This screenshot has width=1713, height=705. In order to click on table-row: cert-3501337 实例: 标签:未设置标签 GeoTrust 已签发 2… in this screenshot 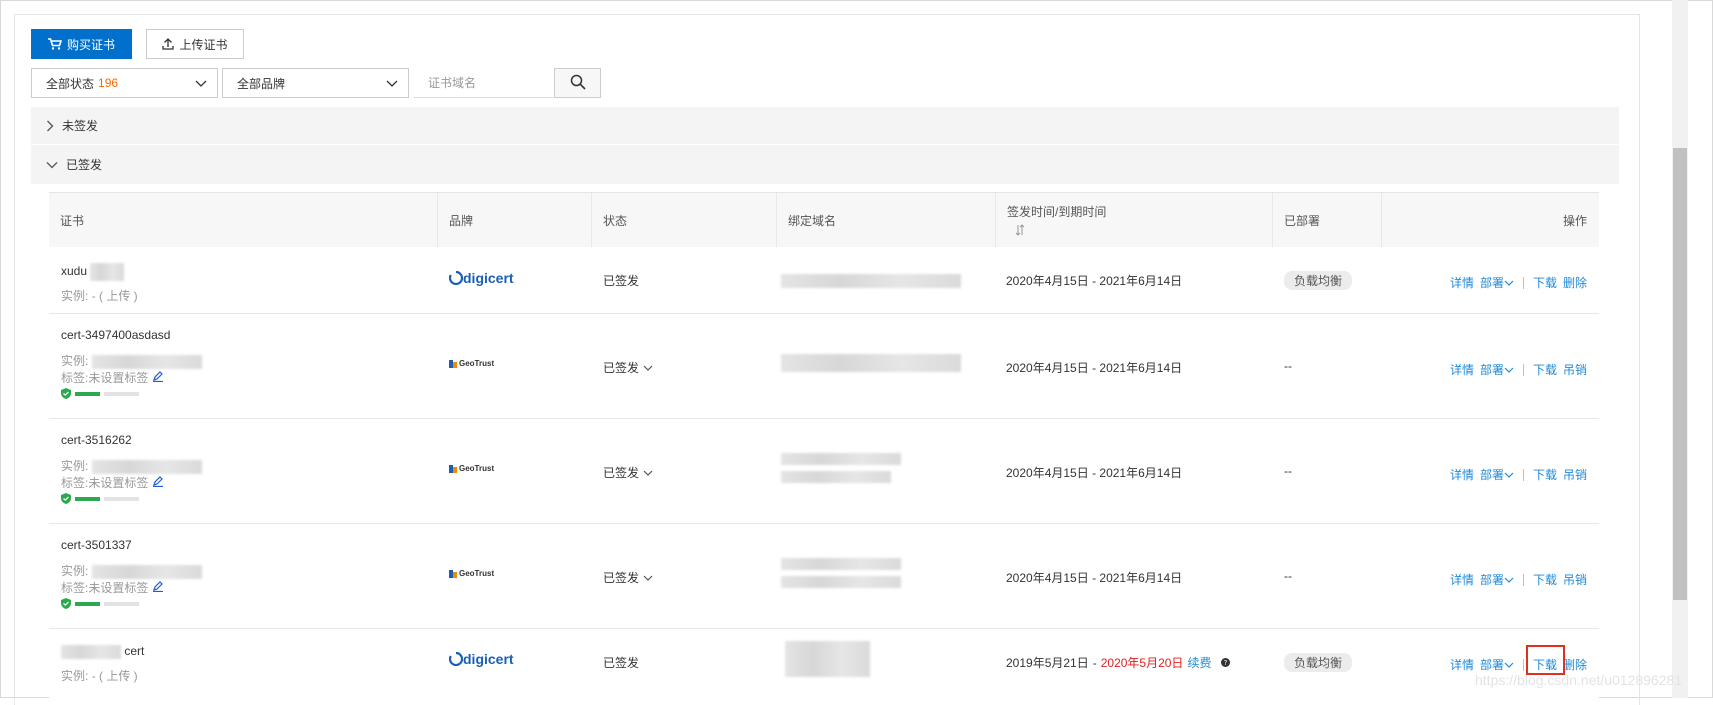, I will do `click(824, 576)`.